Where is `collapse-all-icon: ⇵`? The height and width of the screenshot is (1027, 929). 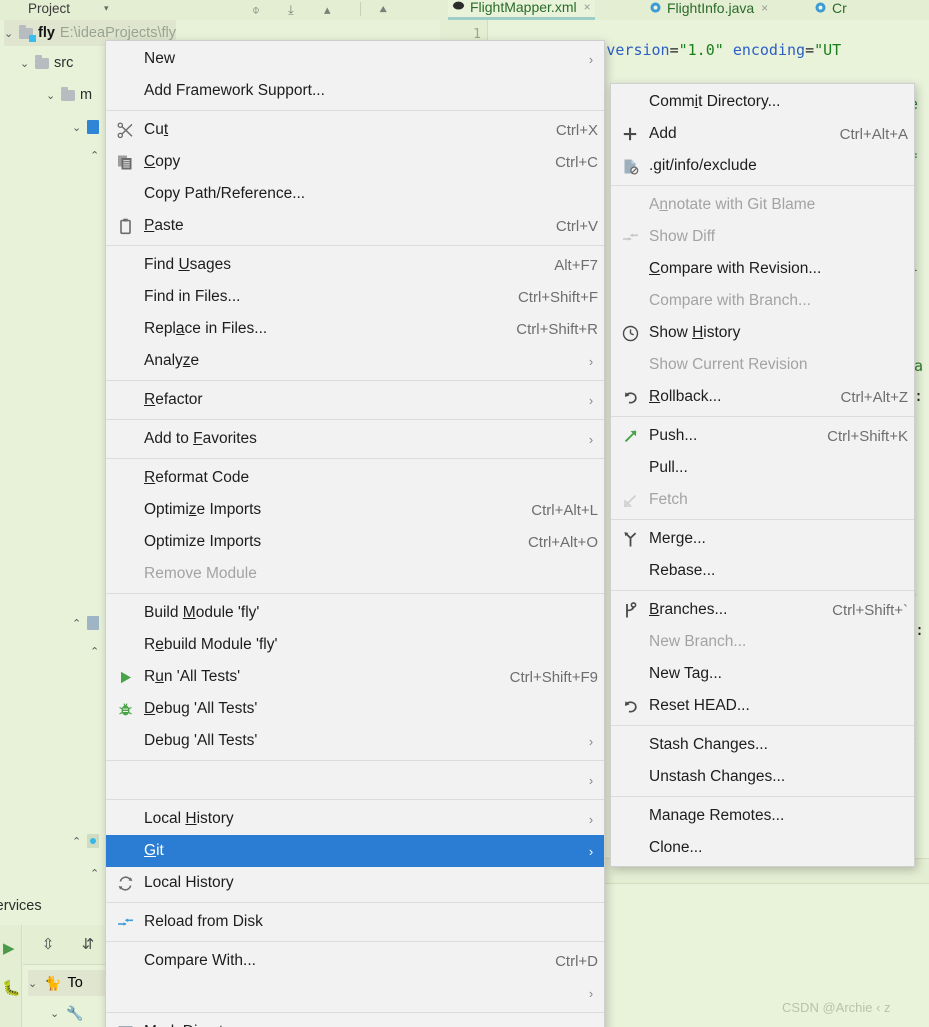 collapse-all-icon: ⇵ is located at coordinates (88, 945).